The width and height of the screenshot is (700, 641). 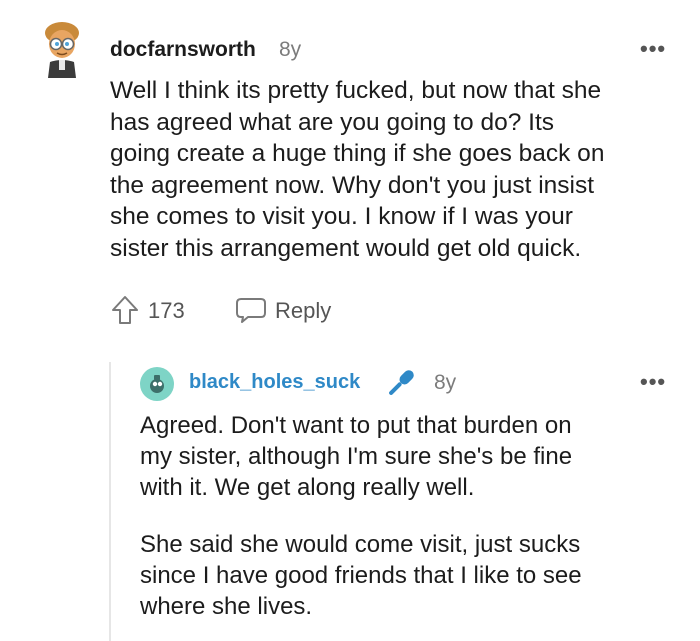 What do you see at coordinates (274, 382) in the screenshot?
I see `reply-username: black_holes_suck` at bounding box center [274, 382].